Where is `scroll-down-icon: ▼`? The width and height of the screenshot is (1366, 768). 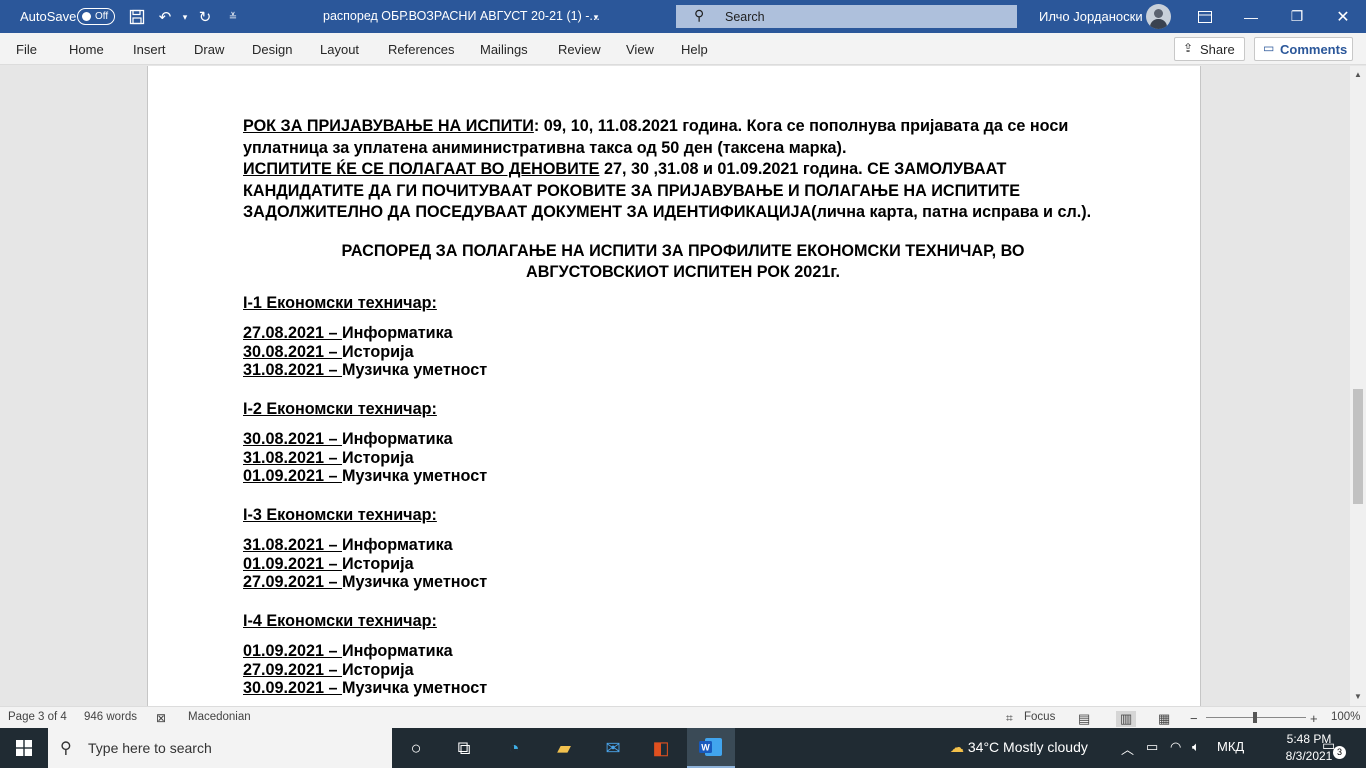 scroll-down-icon: ▼ is located at coordinates (1358, 696).